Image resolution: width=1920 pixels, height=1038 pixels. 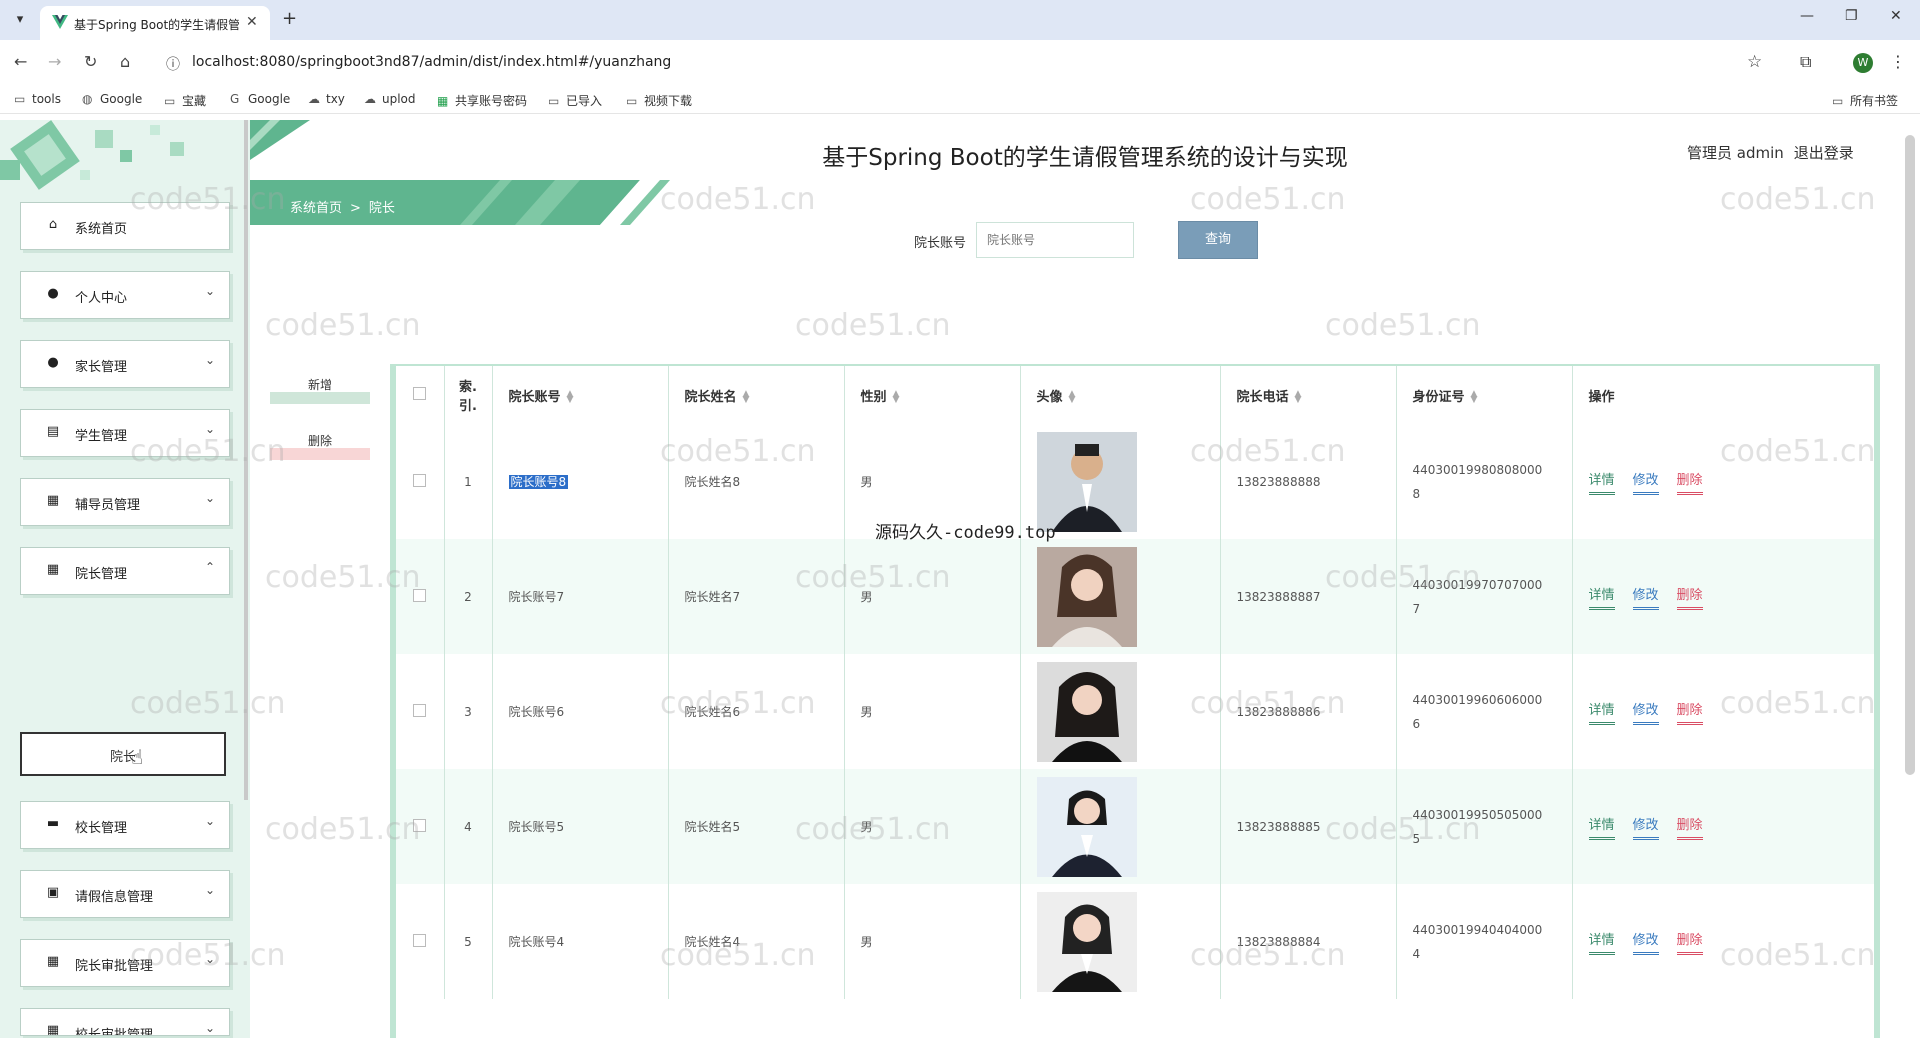 I want to click on sidebar-item-leave-info: ▣ 请假信息管理 ⌄, so click(x=125, y=894).